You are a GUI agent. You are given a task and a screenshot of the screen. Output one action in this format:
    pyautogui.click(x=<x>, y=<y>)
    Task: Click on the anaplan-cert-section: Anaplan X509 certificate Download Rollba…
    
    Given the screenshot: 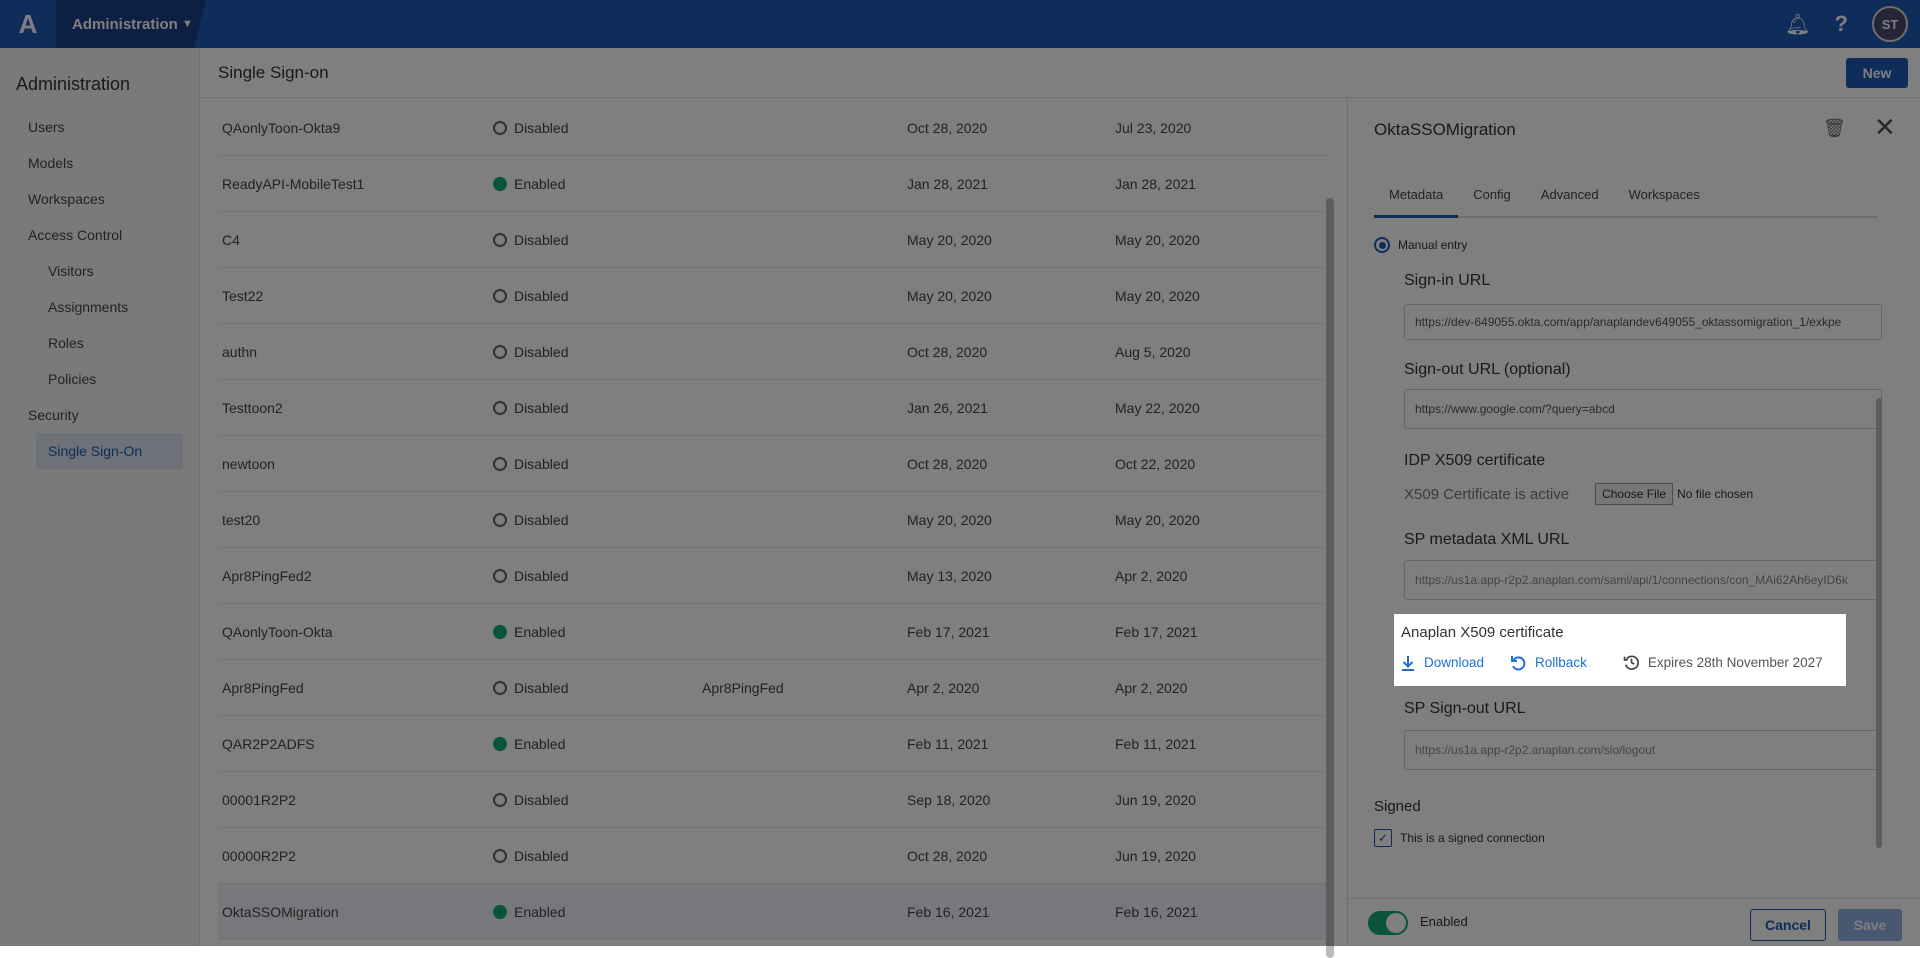 What is the action you would take?
    pyautogui.click(x=1620, y=650)
    